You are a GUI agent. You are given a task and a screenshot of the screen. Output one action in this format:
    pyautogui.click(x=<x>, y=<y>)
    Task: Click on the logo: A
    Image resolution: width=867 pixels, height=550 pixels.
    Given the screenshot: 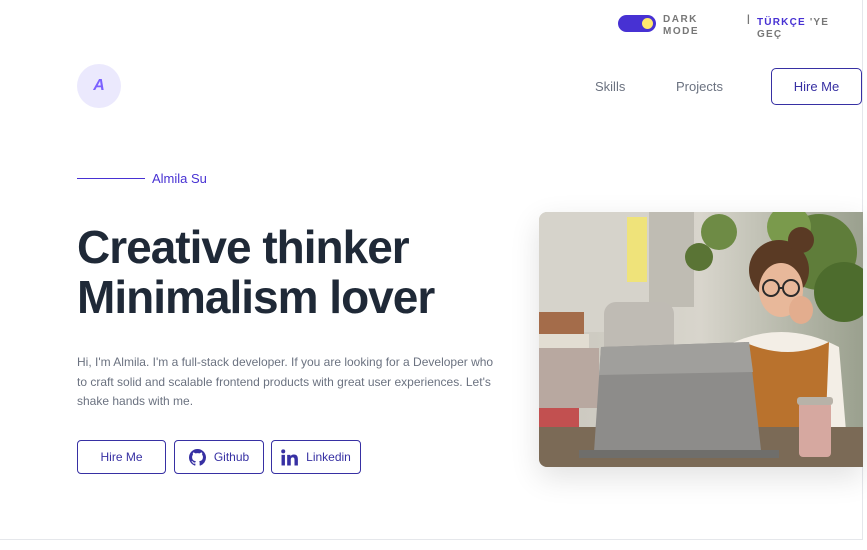 What is the action you would take?
    pyautogui.click(x=99, y=86)
    